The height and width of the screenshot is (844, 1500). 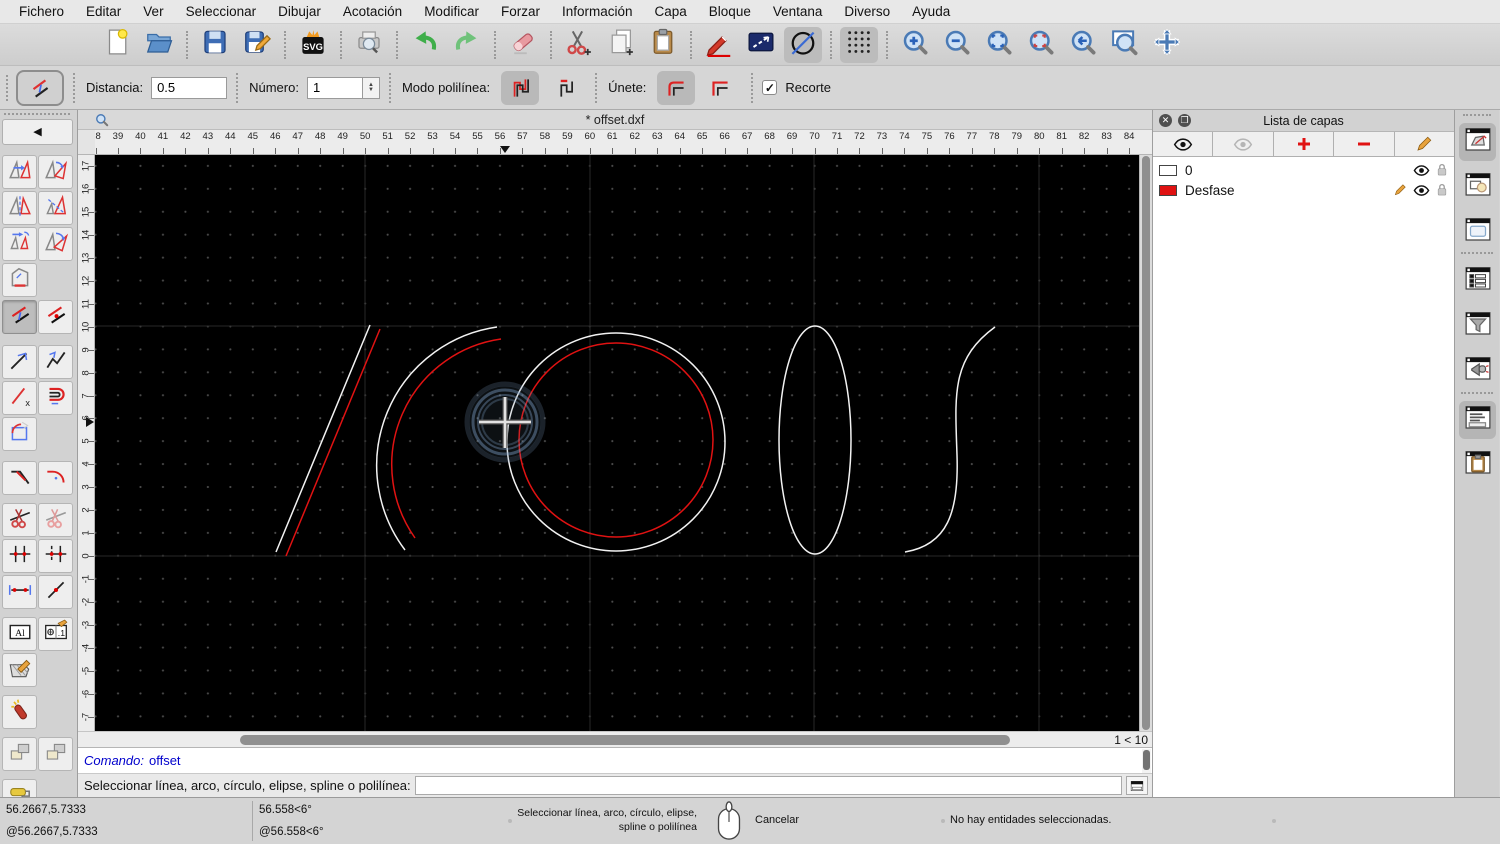 What do you see at coordinates (19, 592) in the screenshot?
I see `stretch-button` at bounding box center [19, 592].